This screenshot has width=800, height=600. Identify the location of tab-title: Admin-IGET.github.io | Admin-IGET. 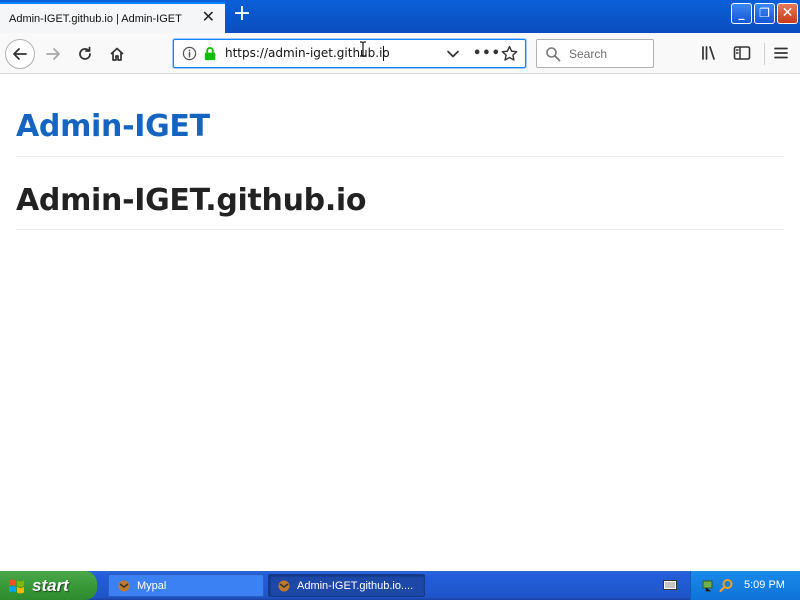
(95, 18).